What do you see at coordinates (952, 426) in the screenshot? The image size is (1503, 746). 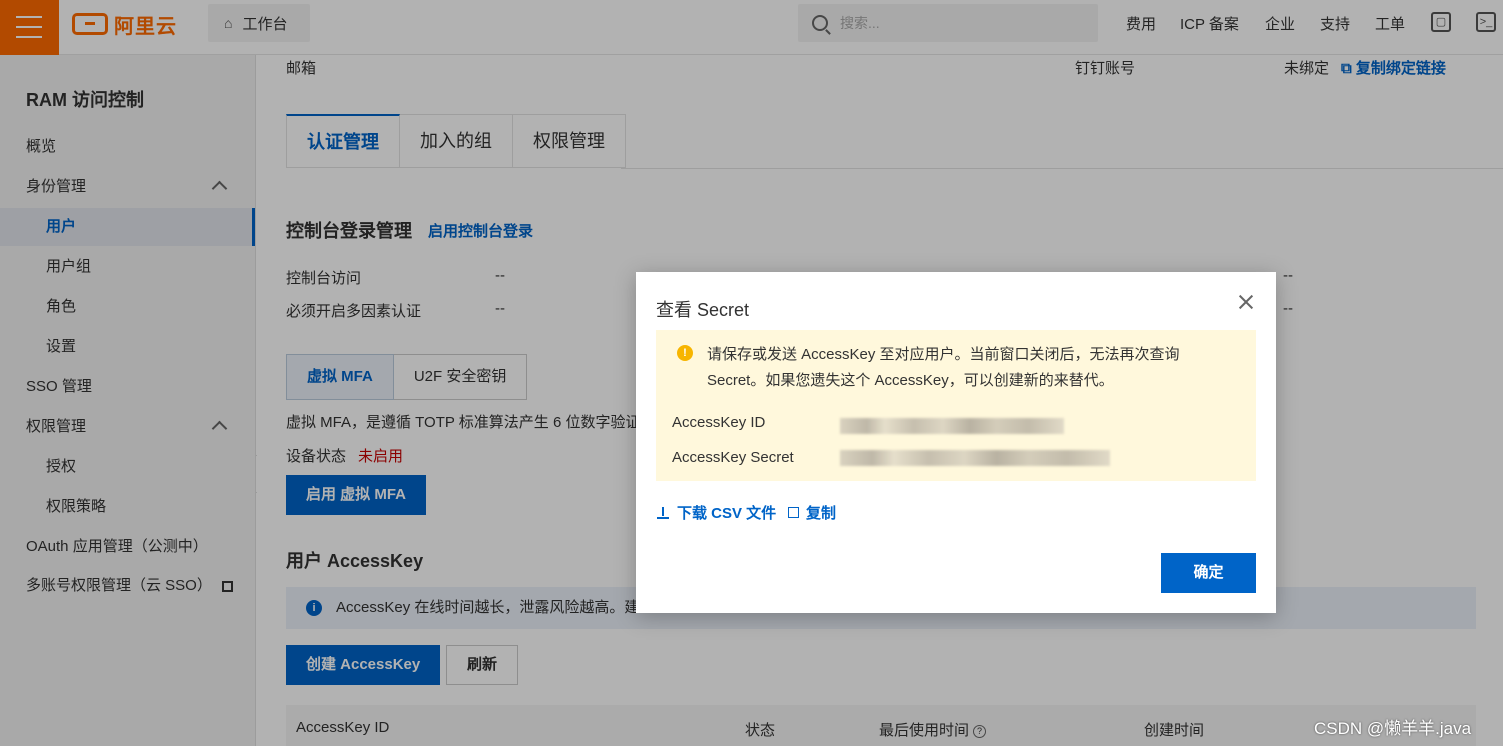 I see `accesskey-id-value-redacted` at bounding box center [952, 426].